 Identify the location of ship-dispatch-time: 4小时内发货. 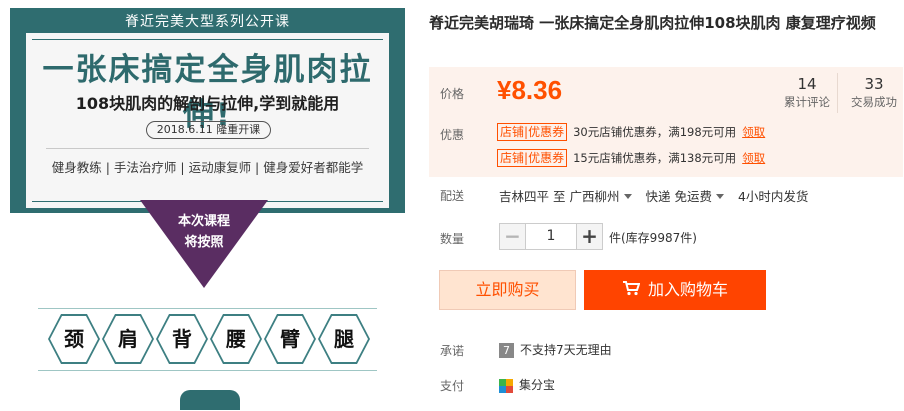
(773, 196).